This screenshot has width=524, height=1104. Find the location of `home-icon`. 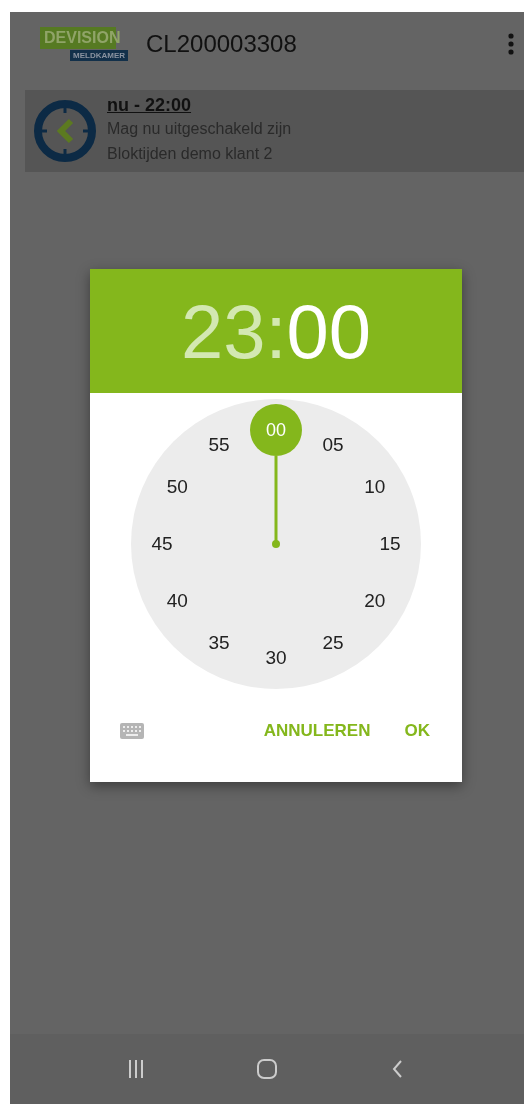

home-icon is located at coordinates (267, 1069).